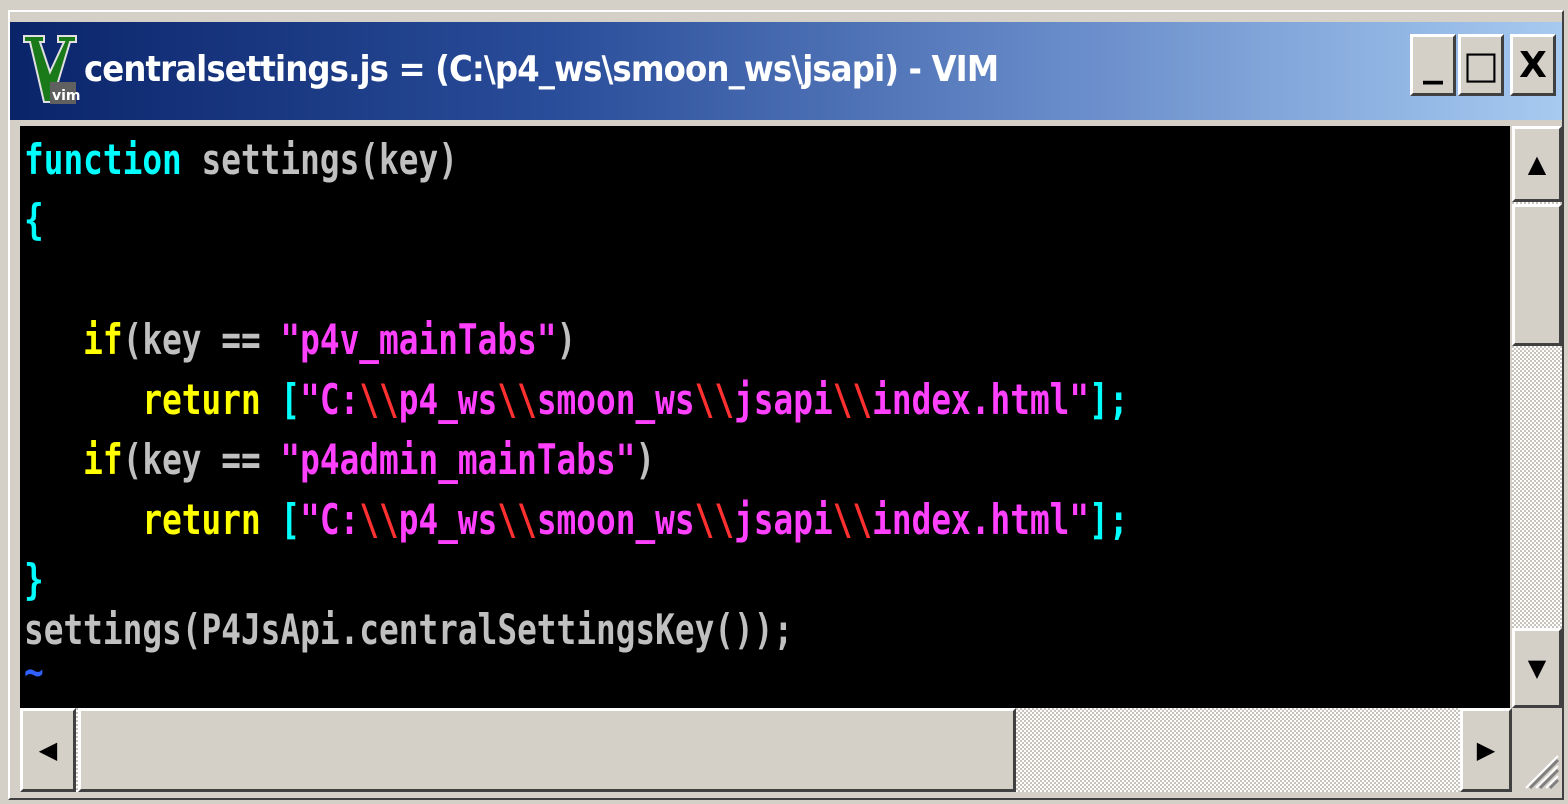  I want to click on scroll-left-button: ◀, so click(48, 750).